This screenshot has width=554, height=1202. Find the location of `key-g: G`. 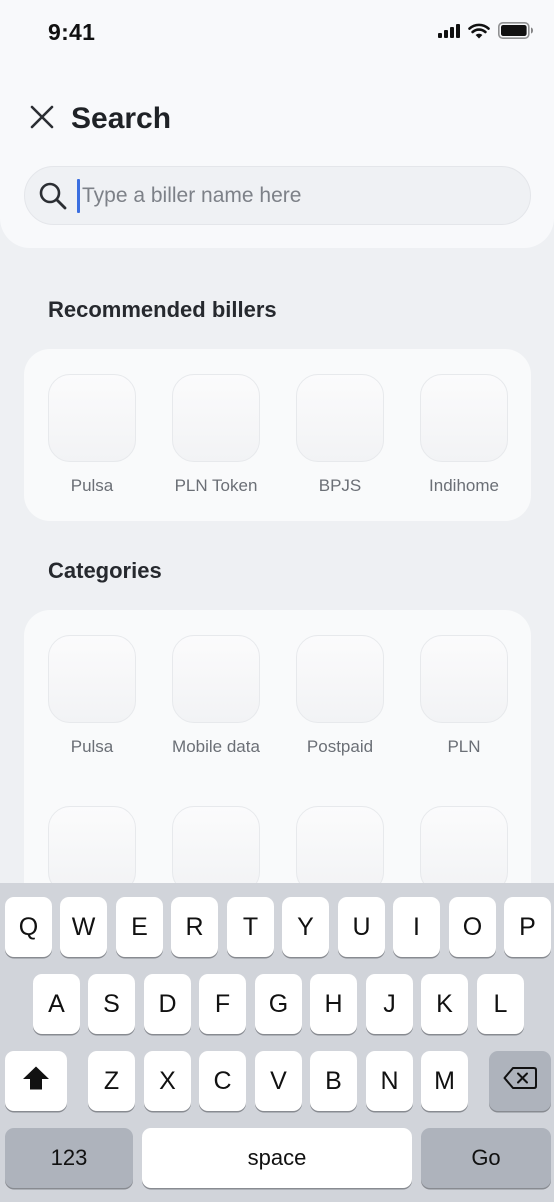

key-g: G is located at coordinates (278, 1004).